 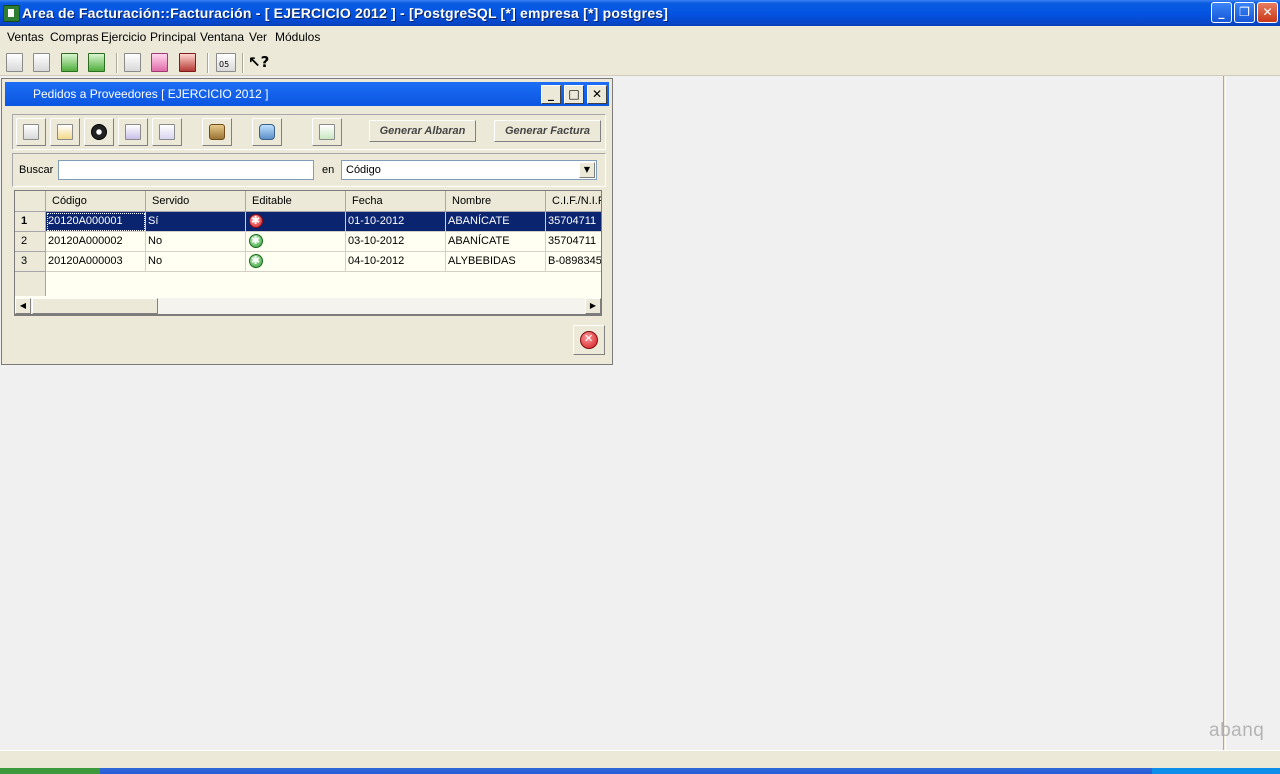 I want to click on child-title: Pedidos a Proveedores [ EJERCICIO 2012 ], so click(x=151, y=94).